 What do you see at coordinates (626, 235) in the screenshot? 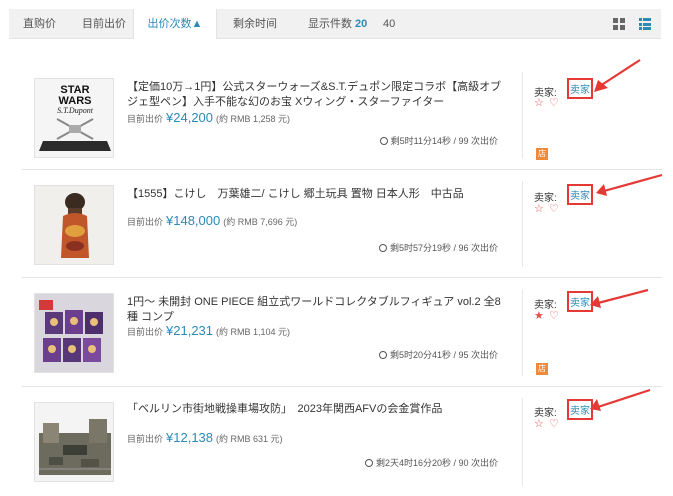
I see `annotation-arrows` at bounding box center [626, 235].